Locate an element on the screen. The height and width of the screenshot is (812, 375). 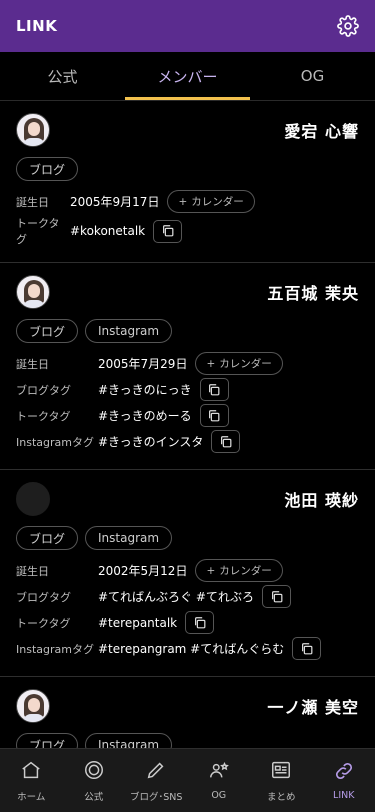
info-value: #てればんぶろぐ #てれぶろ is located at coordinates (176, 597).